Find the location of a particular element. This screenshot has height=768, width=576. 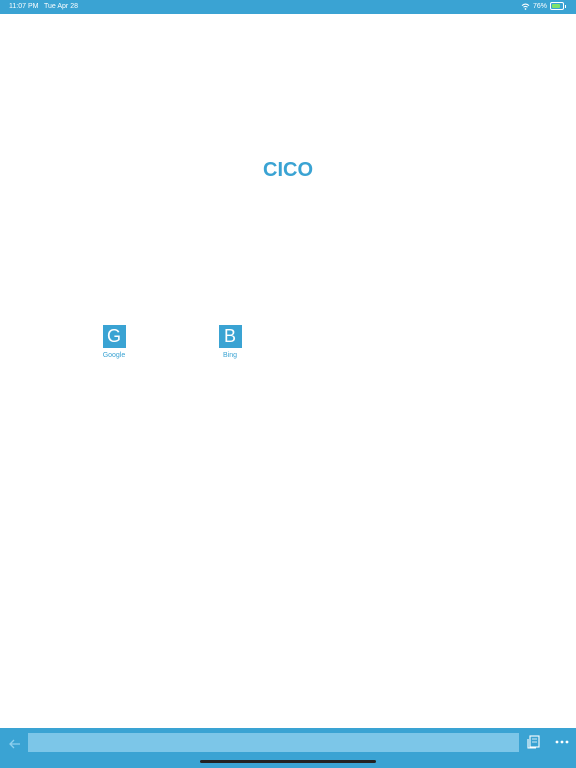

home-indicator is located at coordinates (288, 761).